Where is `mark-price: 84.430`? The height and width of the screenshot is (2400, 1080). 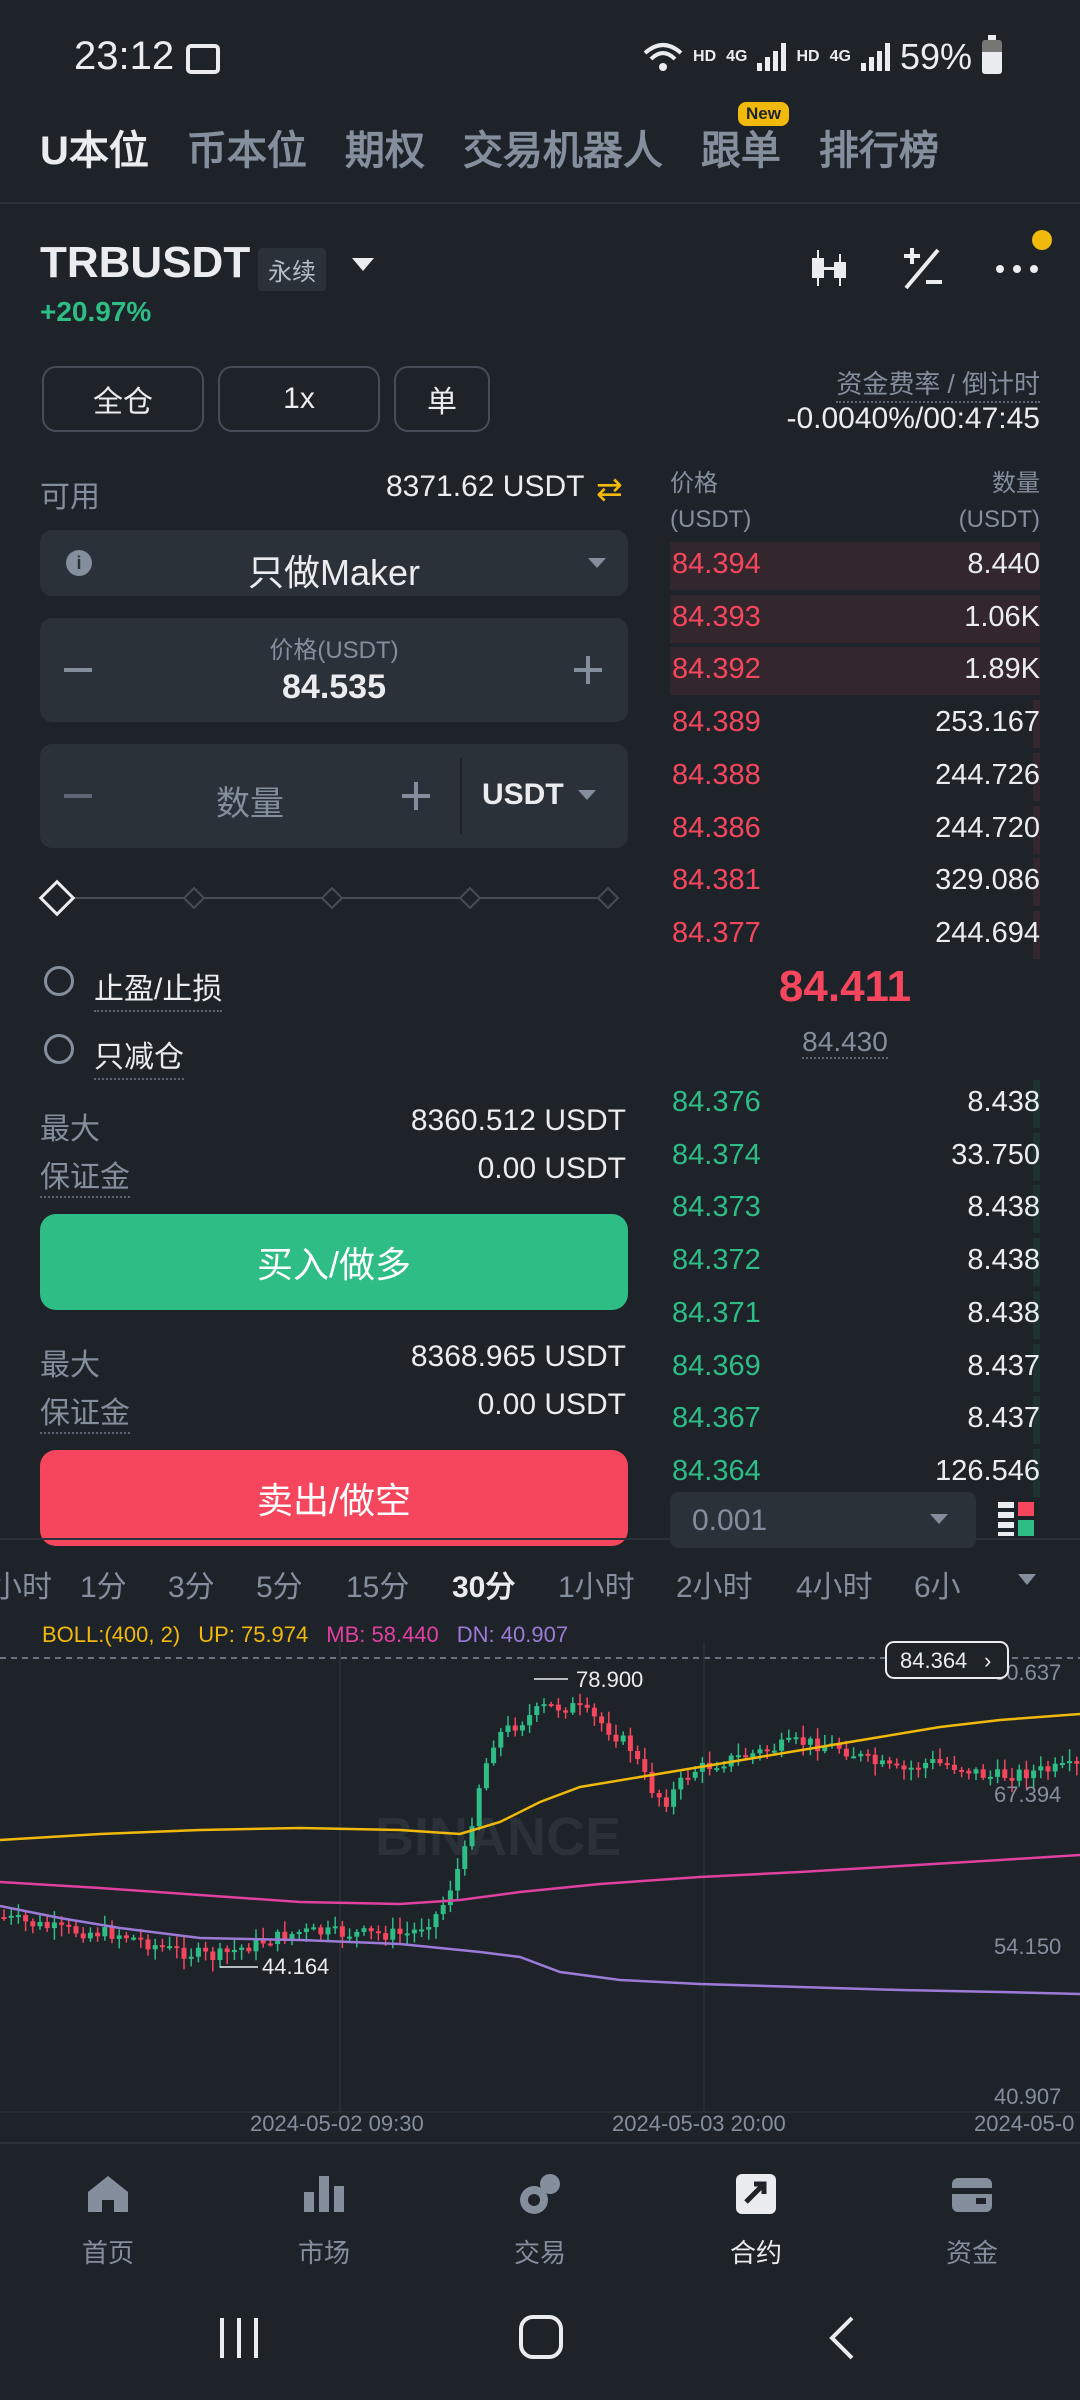
mark-price: 84.430 is located at coordinates (845, 1042).